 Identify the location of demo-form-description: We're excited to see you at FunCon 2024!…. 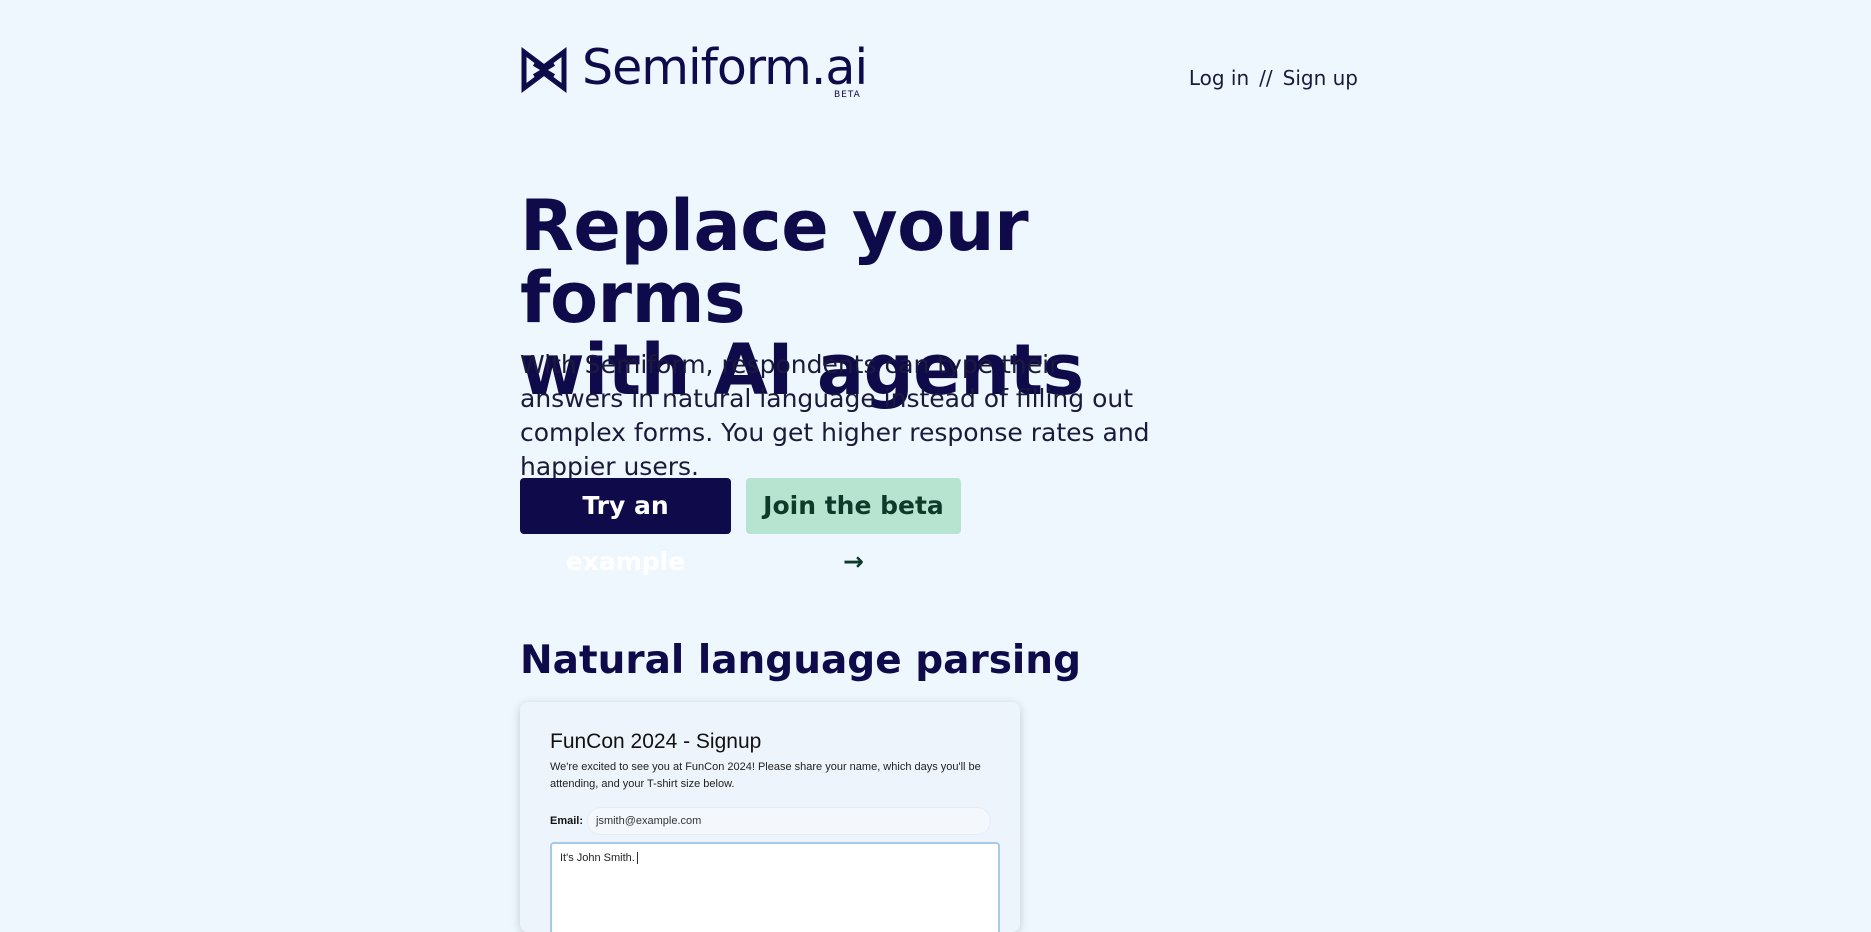
(765, 775).